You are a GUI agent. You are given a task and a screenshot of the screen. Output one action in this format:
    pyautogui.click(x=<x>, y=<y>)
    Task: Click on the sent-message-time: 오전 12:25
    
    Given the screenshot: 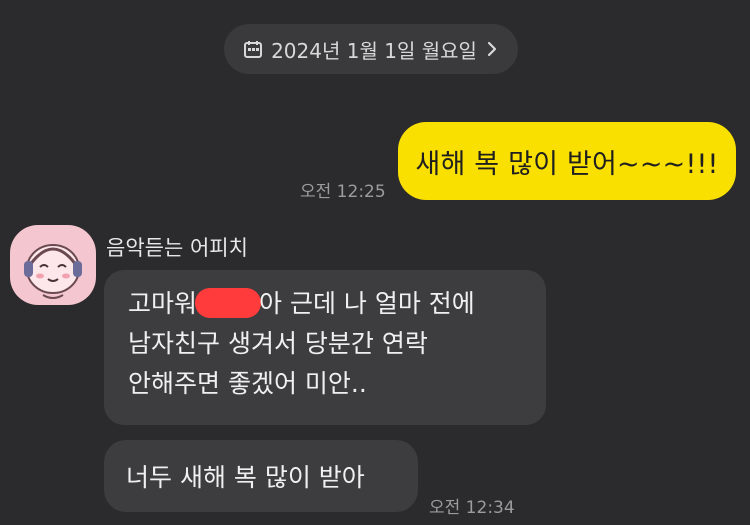 What is the action you would take?
    pyautogui.click(x=343, y=192)
    